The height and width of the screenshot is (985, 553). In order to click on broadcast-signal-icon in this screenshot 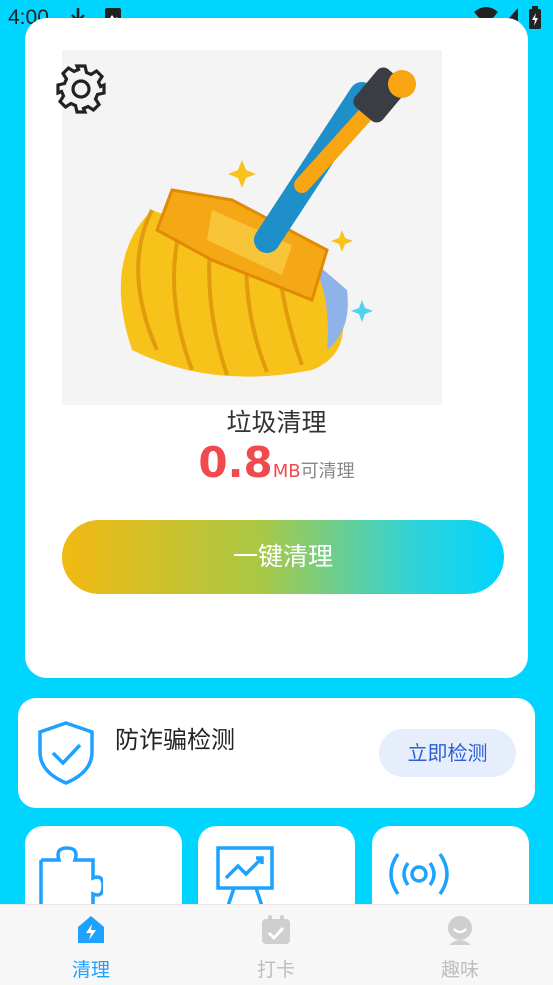, I will do `click(419, 874)`.